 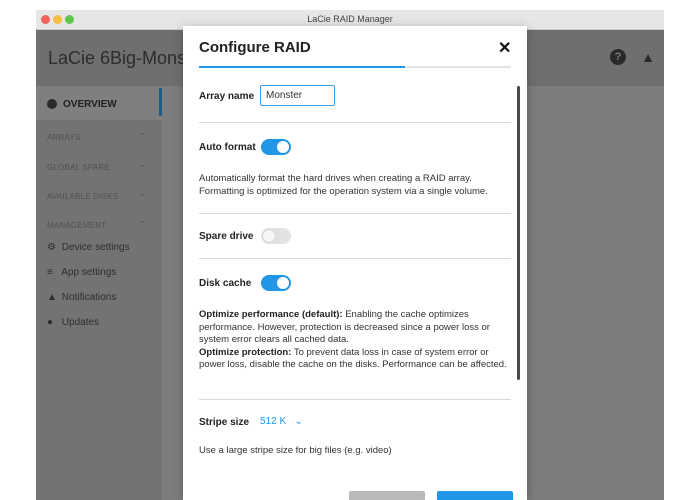 What do you see at coordinates (271, 314) in the screenshot?
I see `optimize-performance-heading: Optimize performance (default):` at bounding box center [271, 314].